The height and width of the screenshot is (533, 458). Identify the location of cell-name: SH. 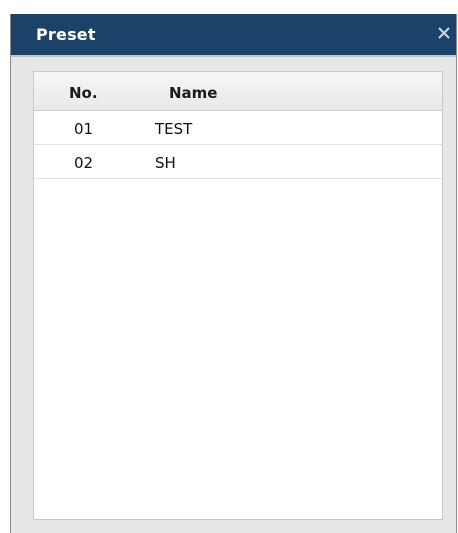
(165, 163).